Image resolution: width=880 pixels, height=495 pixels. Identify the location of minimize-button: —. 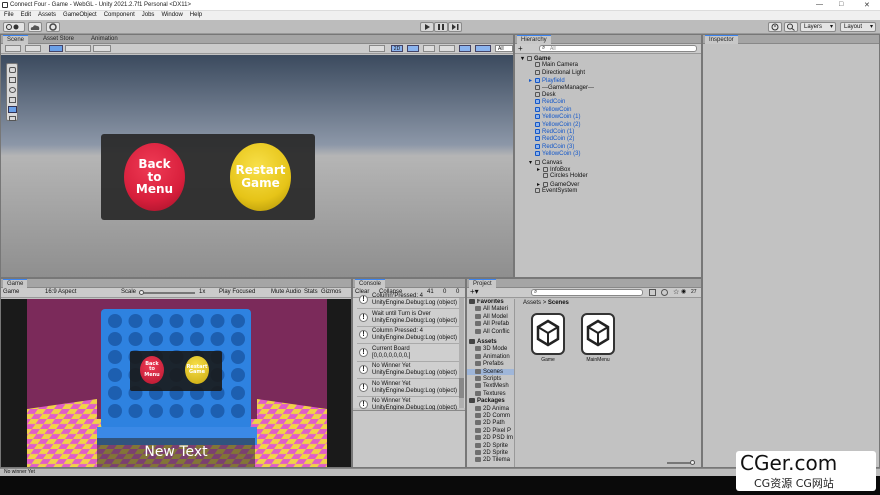
(819, 4).